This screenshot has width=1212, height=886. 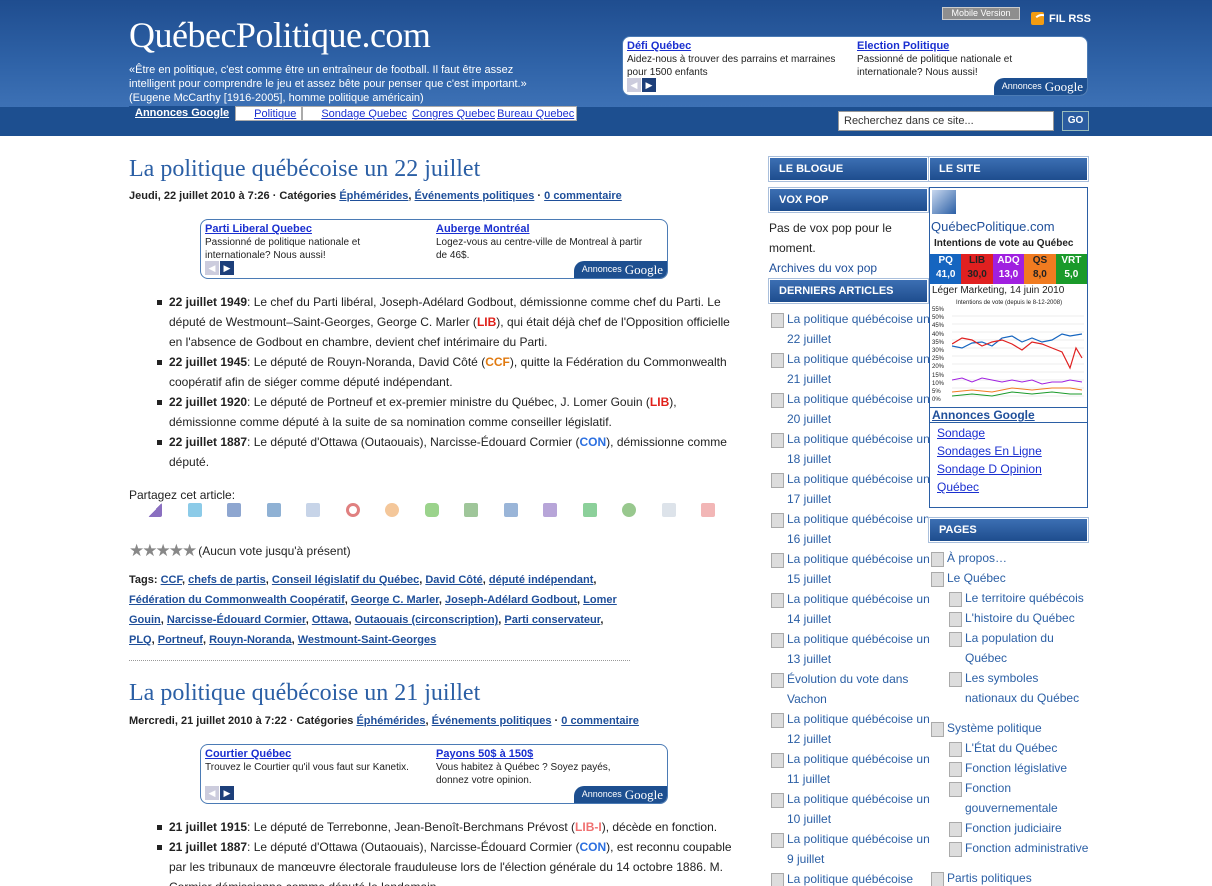 What do you see at coordinates (1011, 768) in the screenshot?
I see `page-link: Fonction législative` at bounding box center [1011, 768].